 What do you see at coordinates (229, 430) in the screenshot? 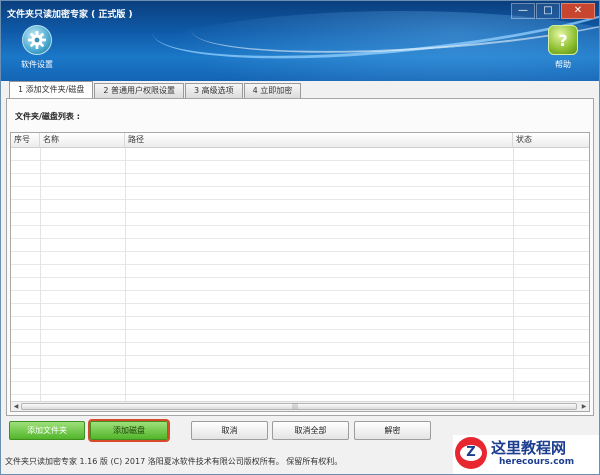
I see `cancel-button: 取消` at bounding box center [229, 430].